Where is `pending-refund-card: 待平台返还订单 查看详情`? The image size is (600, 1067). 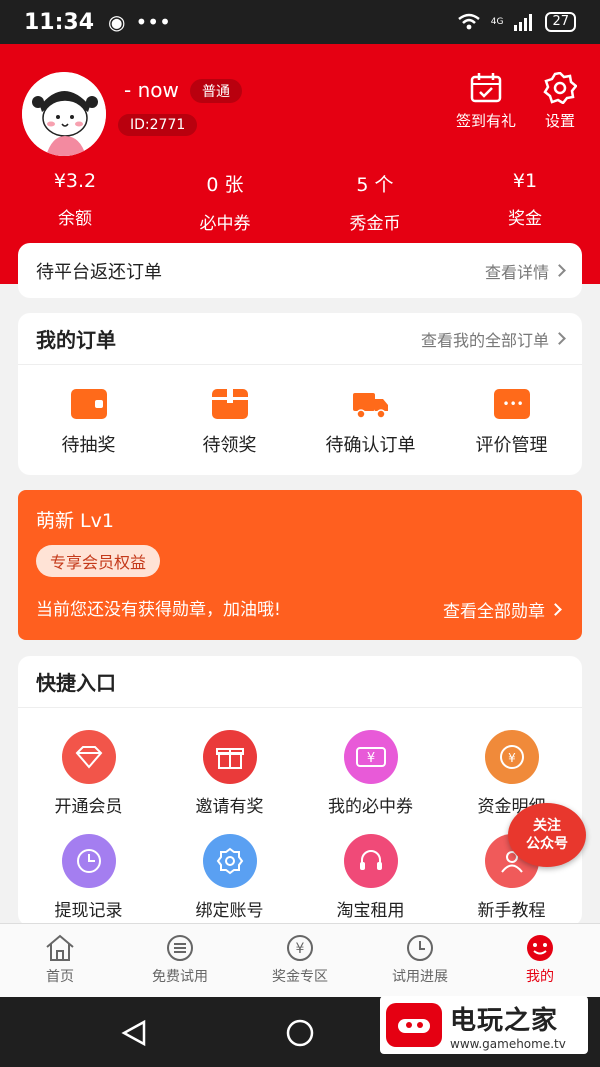
pending-refund-card: 待平台返还订单 查看详情 is located at coordinates (300, 270).